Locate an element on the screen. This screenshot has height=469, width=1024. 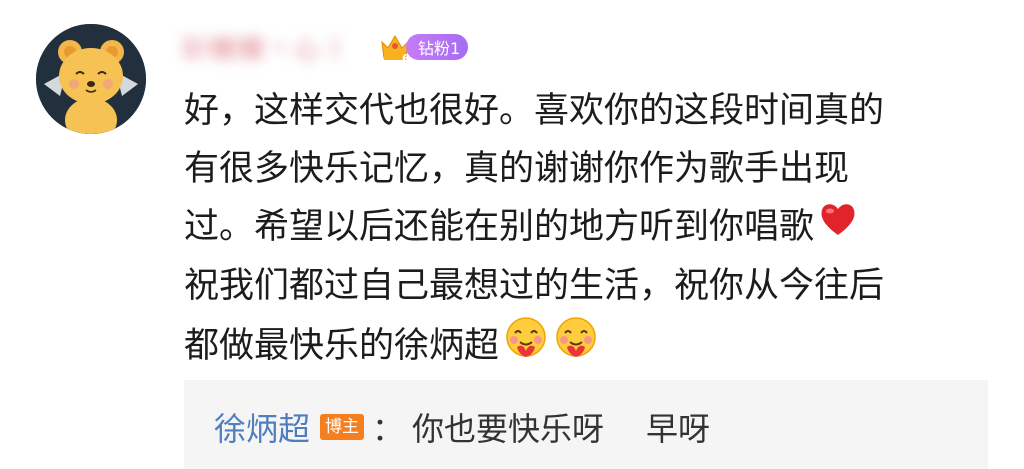
comment-line-text: 过。希望以后还能在别的地方听到你唱歌 is located at coordinates (499, 227).